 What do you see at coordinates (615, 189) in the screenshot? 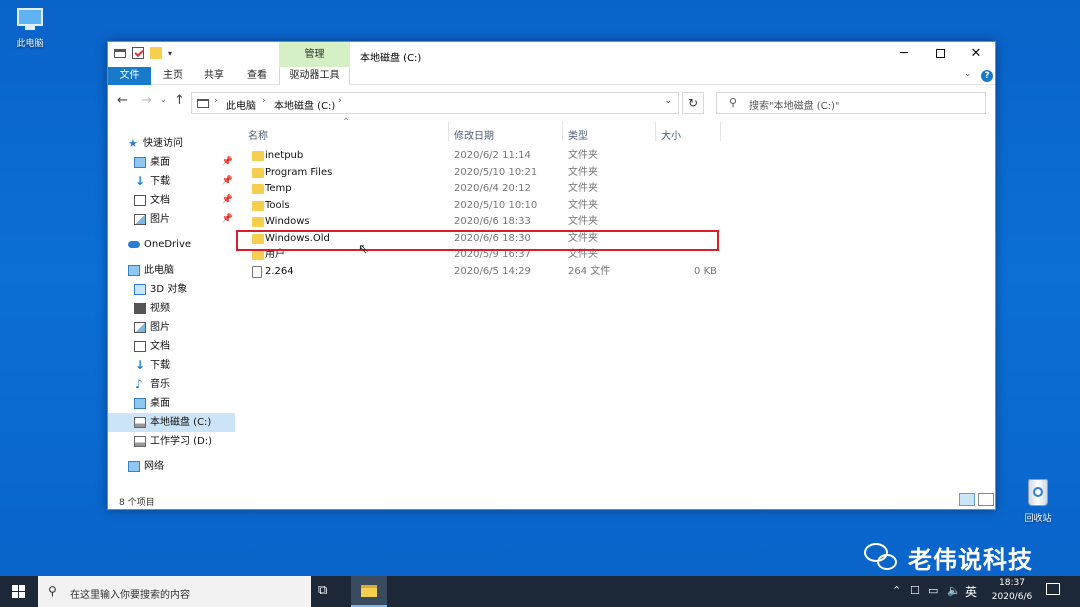
I see `file-row: Temp 2020/6/4 20:12 文件夹` at bounding box center [615, 189].